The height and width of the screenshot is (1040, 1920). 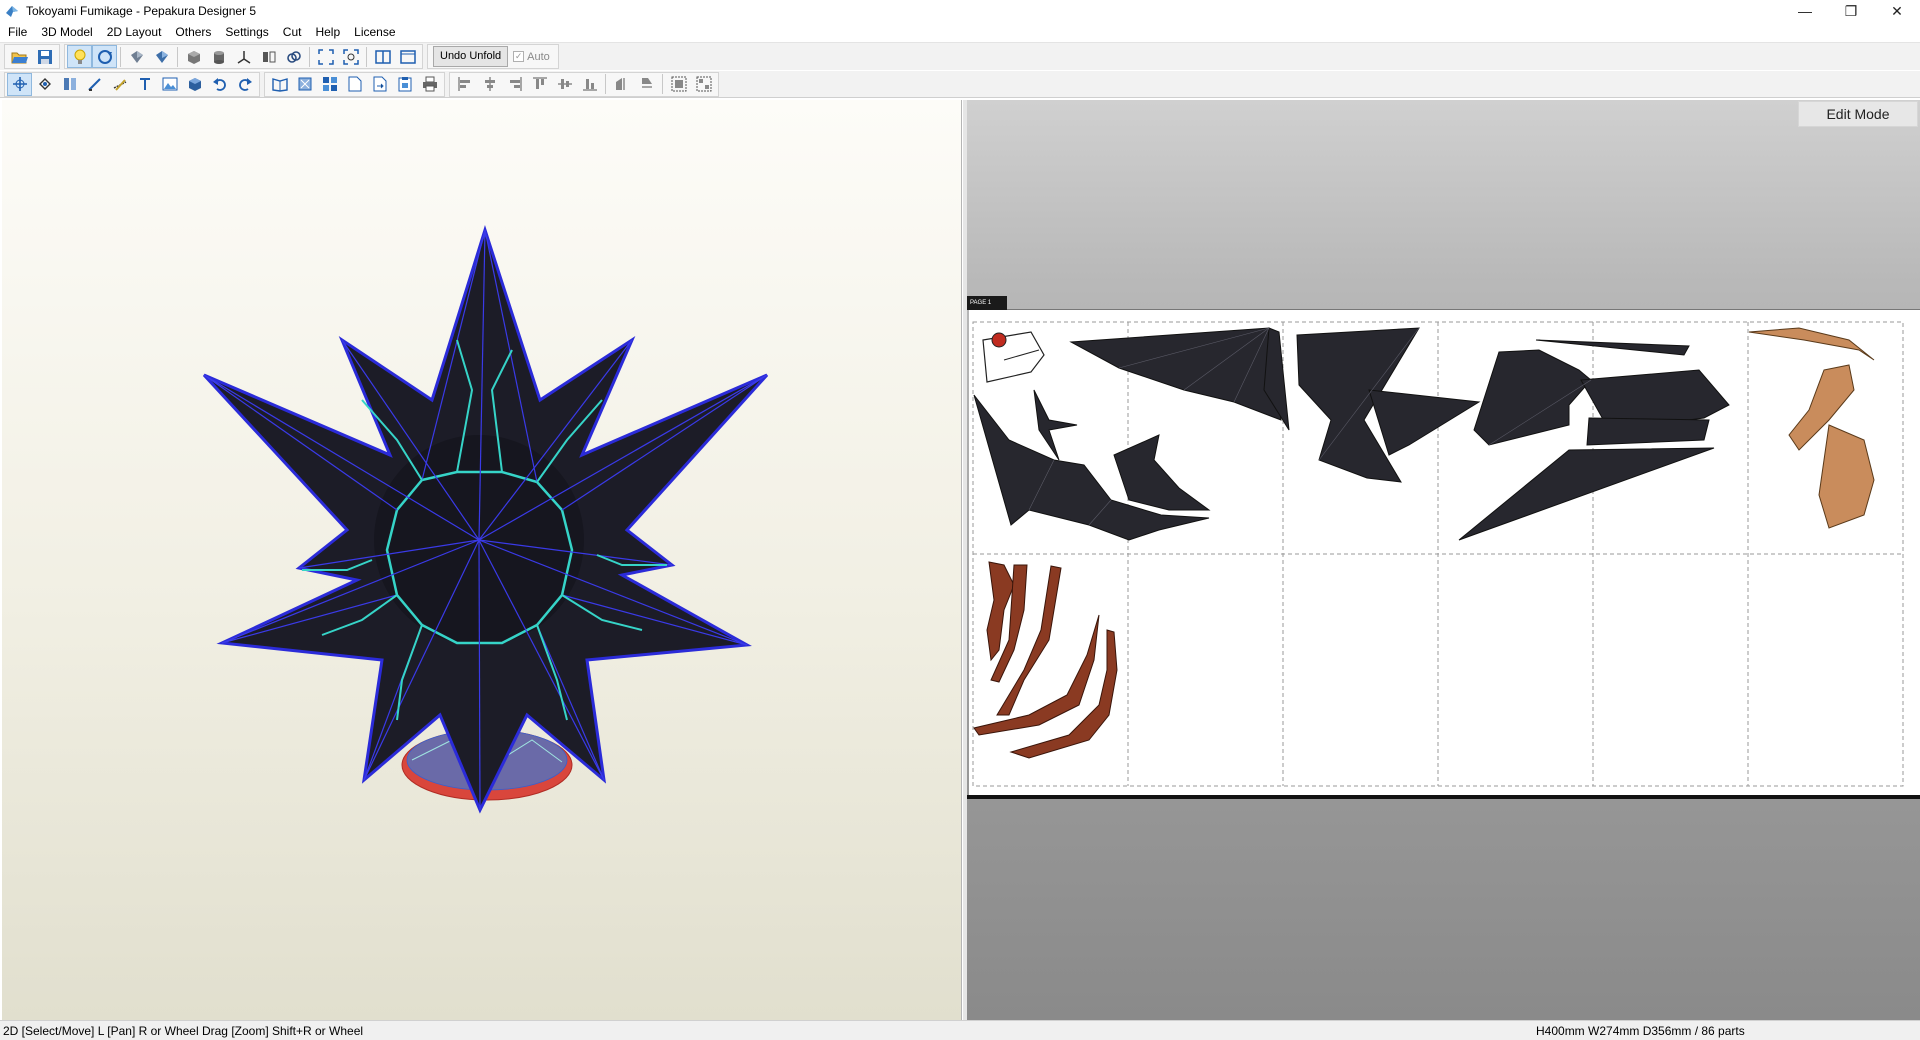 I want to click on align-bottom-icon, so click(x=589, y=84).